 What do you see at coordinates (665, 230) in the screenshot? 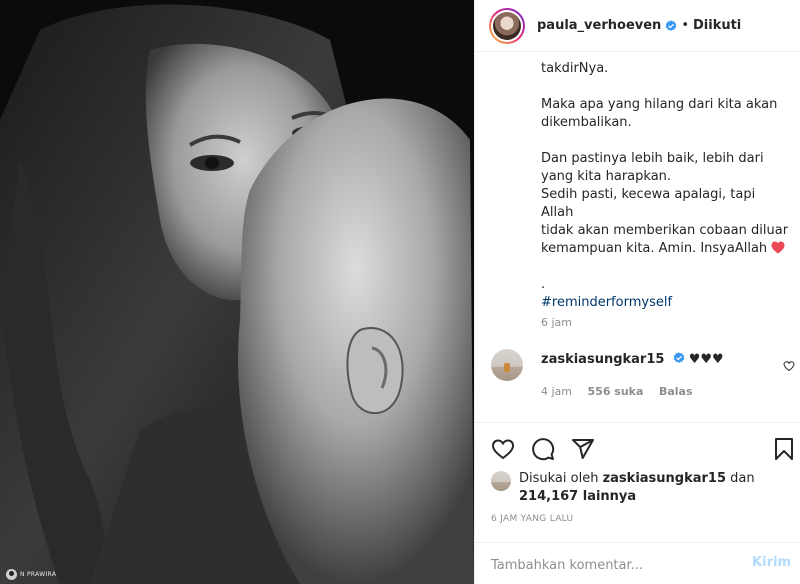
I see `caption-line: tidak akan memberikan cobaan diluar` at bounding box center [665, 230].